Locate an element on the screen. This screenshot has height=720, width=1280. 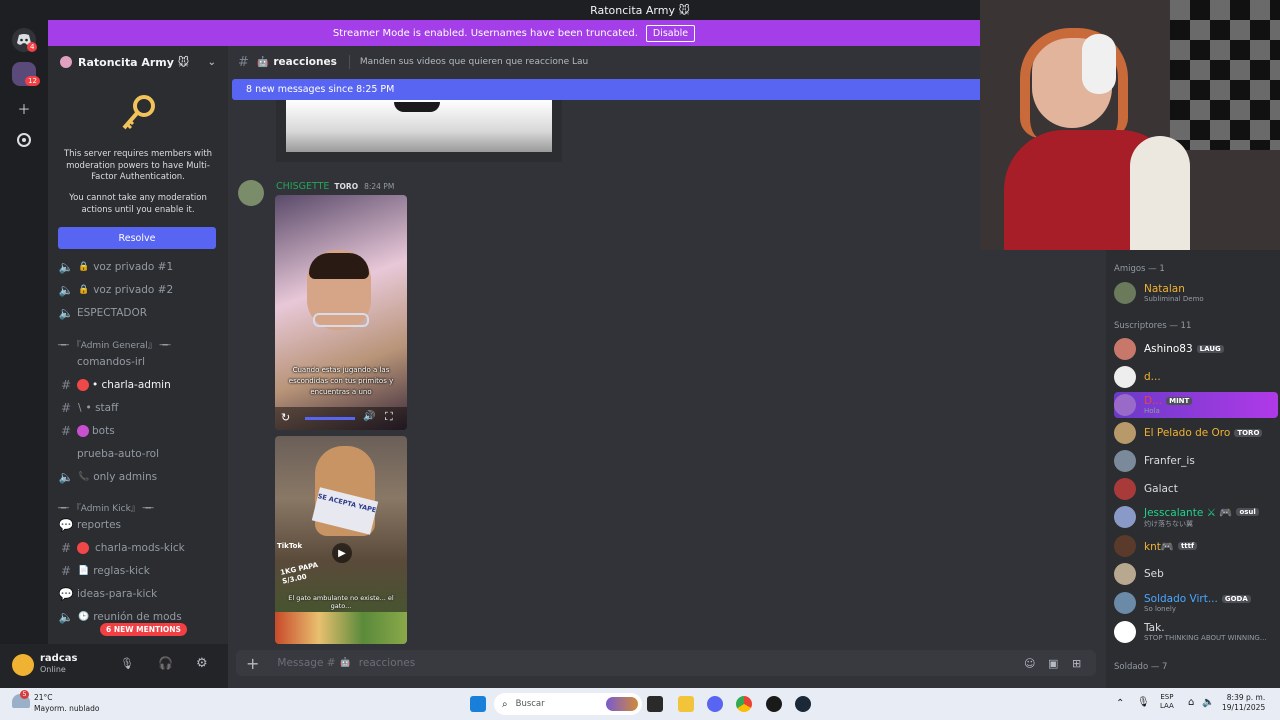
member-category-amigos: Amigos — 1 is located at coordinates (1139, 269).